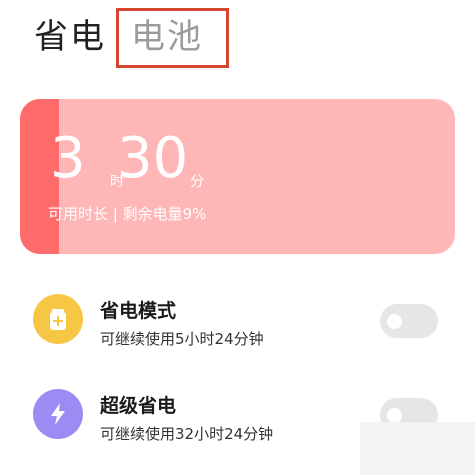  Describe the element at coordinates (197, 182) in the screenshot. I see `minutes-unit: 分` at that location.